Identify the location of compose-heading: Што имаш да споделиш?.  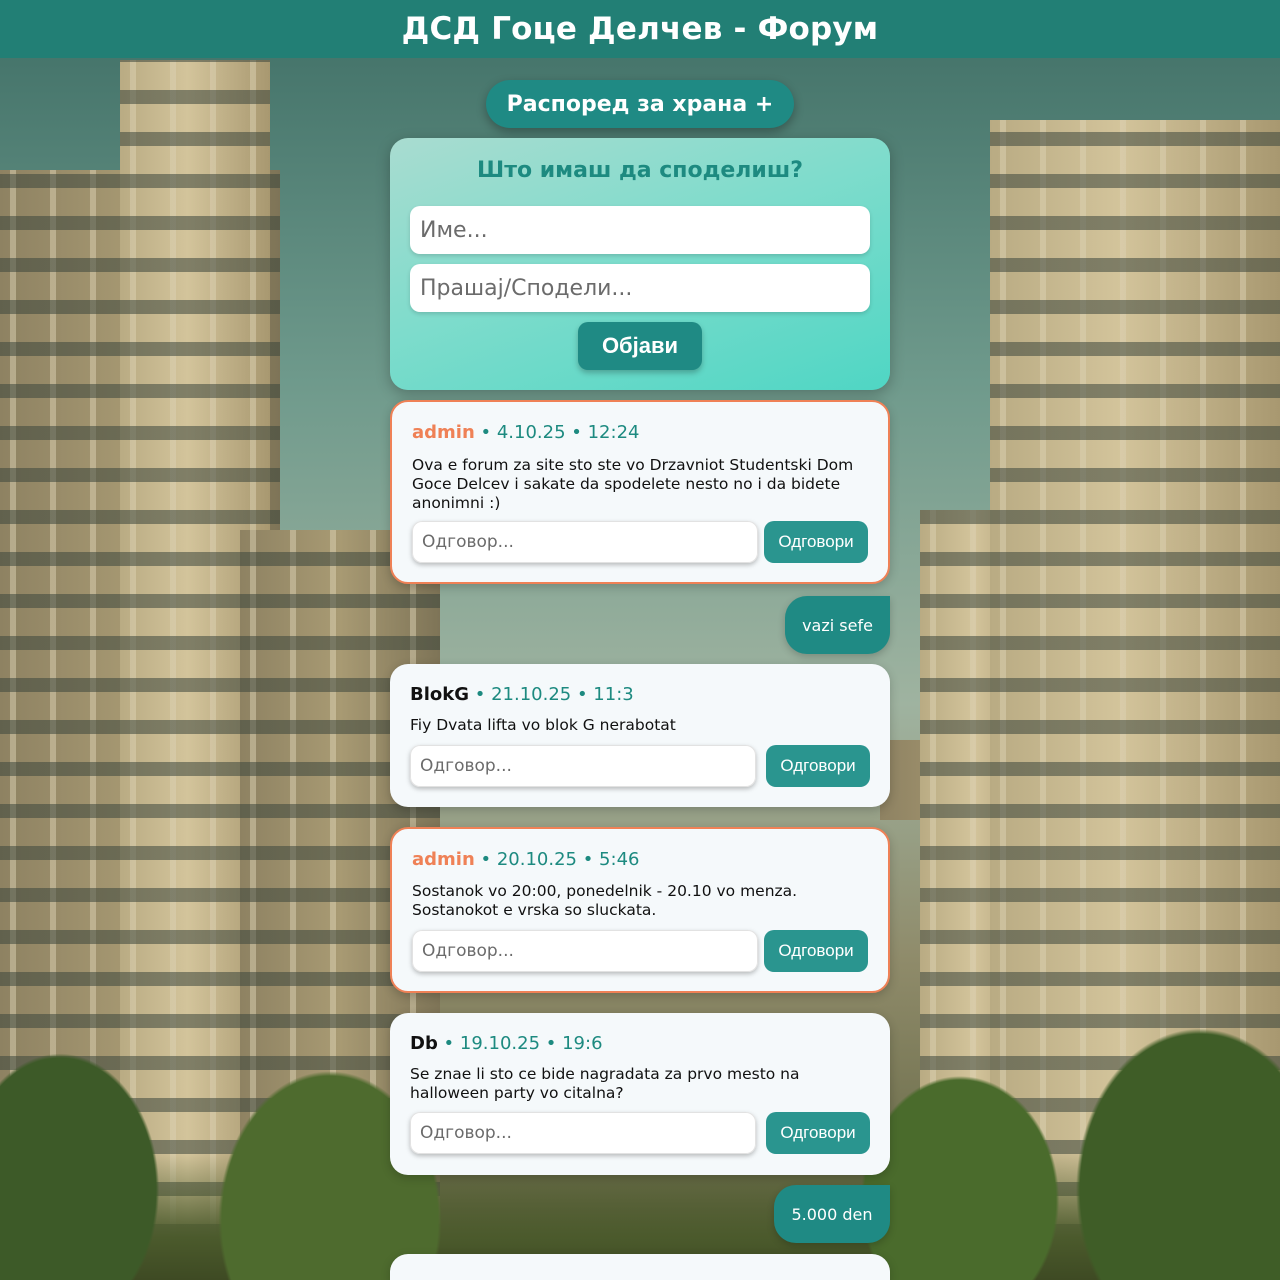
(640, 170).